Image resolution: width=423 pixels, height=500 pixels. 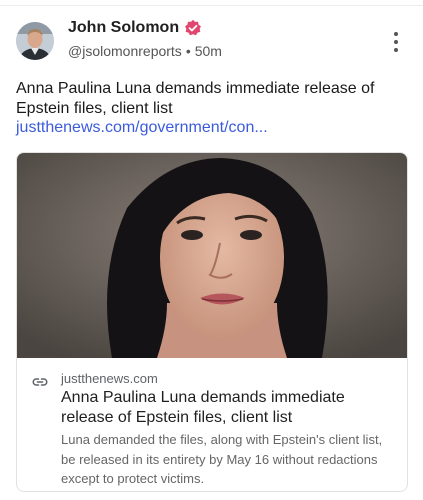 What do you see at coordinates (109, 378) in the screenshot?
I see `card-domain: justthenews.com` at bounding box center [109, 378].